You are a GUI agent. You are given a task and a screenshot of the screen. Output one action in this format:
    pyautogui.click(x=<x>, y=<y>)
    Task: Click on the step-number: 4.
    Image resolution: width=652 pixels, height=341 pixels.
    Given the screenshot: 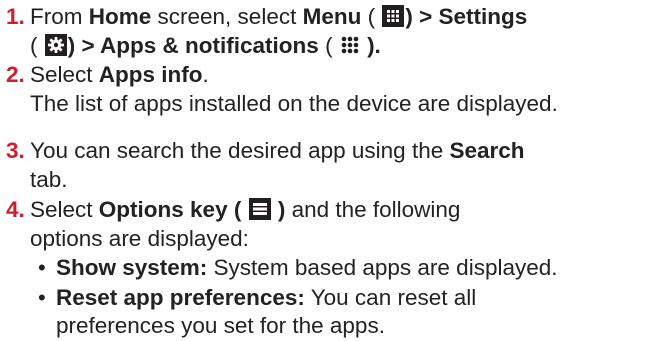 What is the action you would take?
    pyautogui.click(x=15, y=209)
    